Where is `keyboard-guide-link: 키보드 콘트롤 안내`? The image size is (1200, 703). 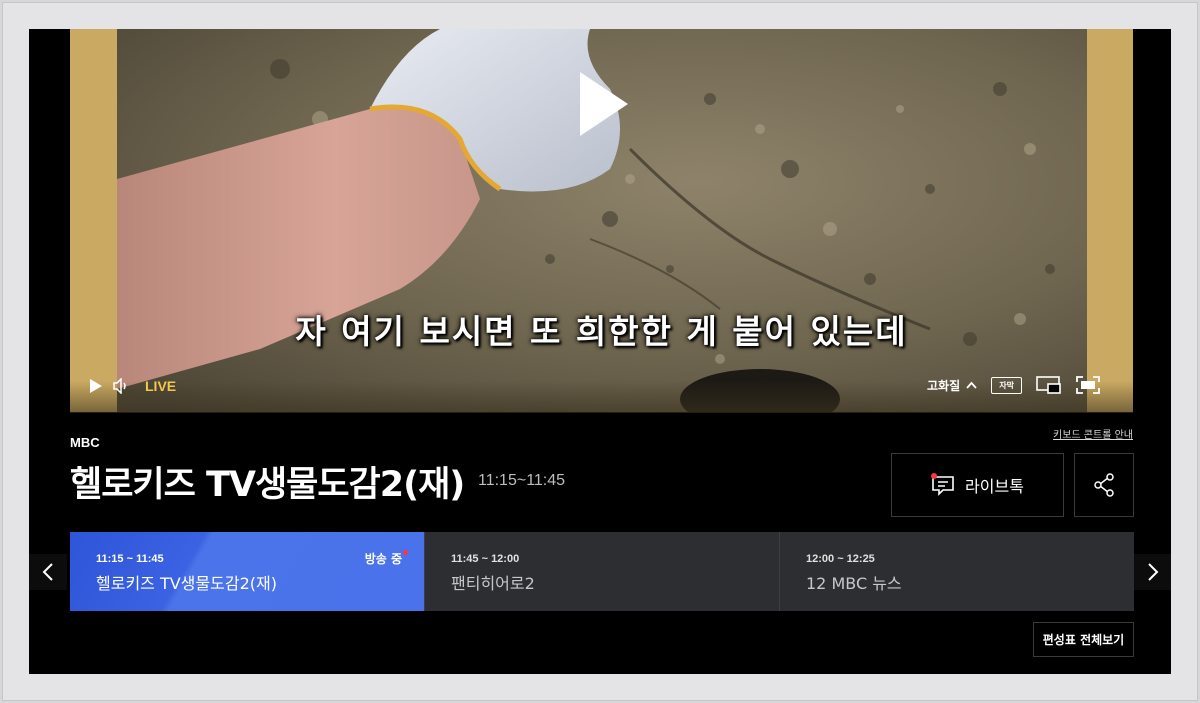
keyboard-guide-link: 키보드 콘트롤 안내 is located at coordinates (1093, 433).